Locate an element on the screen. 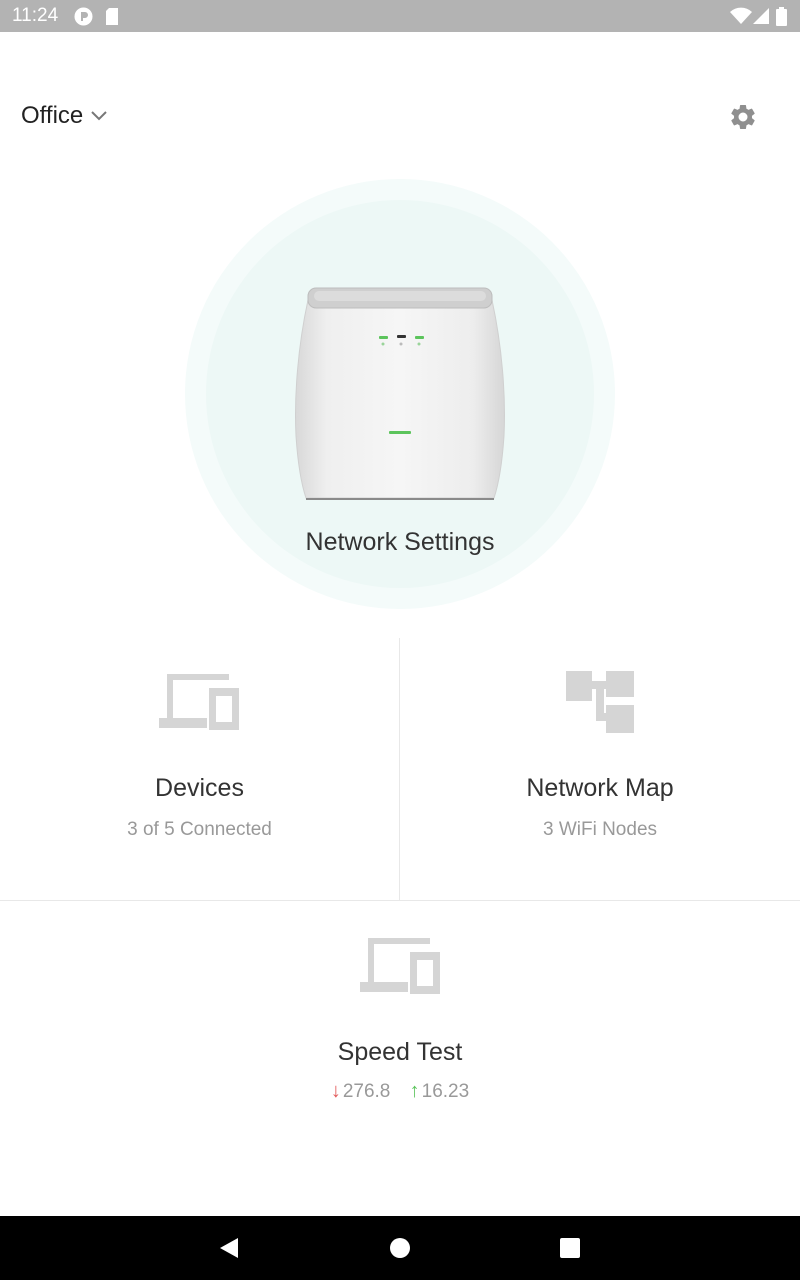 Image resolution: width=800 pixels, height=1280 pixels. system-nav-bar is located at coordinates (400, 1248).